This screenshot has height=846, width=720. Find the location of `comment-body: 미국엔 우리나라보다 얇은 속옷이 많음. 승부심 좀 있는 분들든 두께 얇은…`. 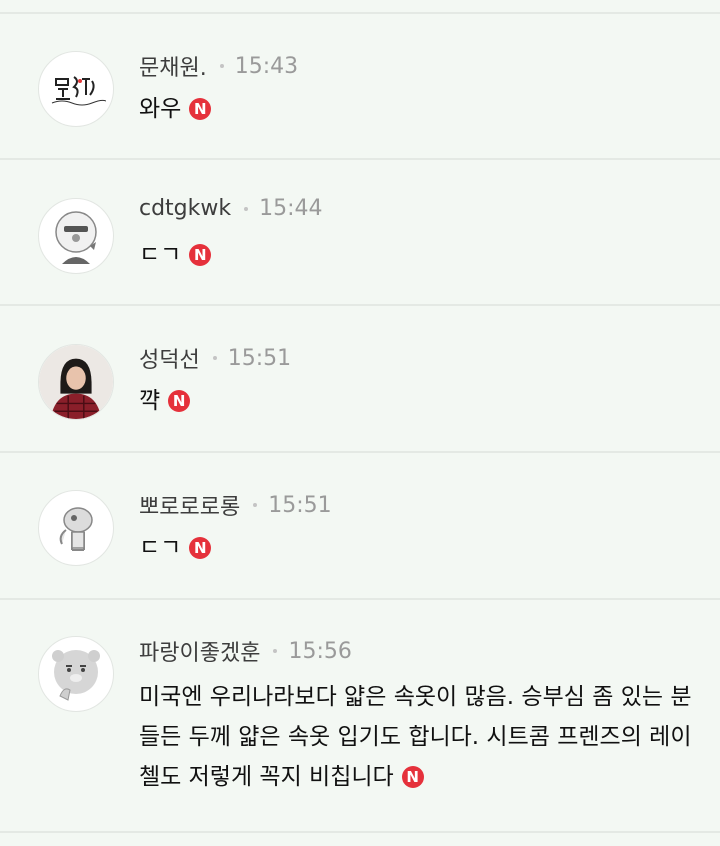

comment-body: 미국엔 우리나라보다 얇은 속옷이 많음. 승부심 좀 있는 분들든 두께 얇은… is located at coordinates (419, 737).